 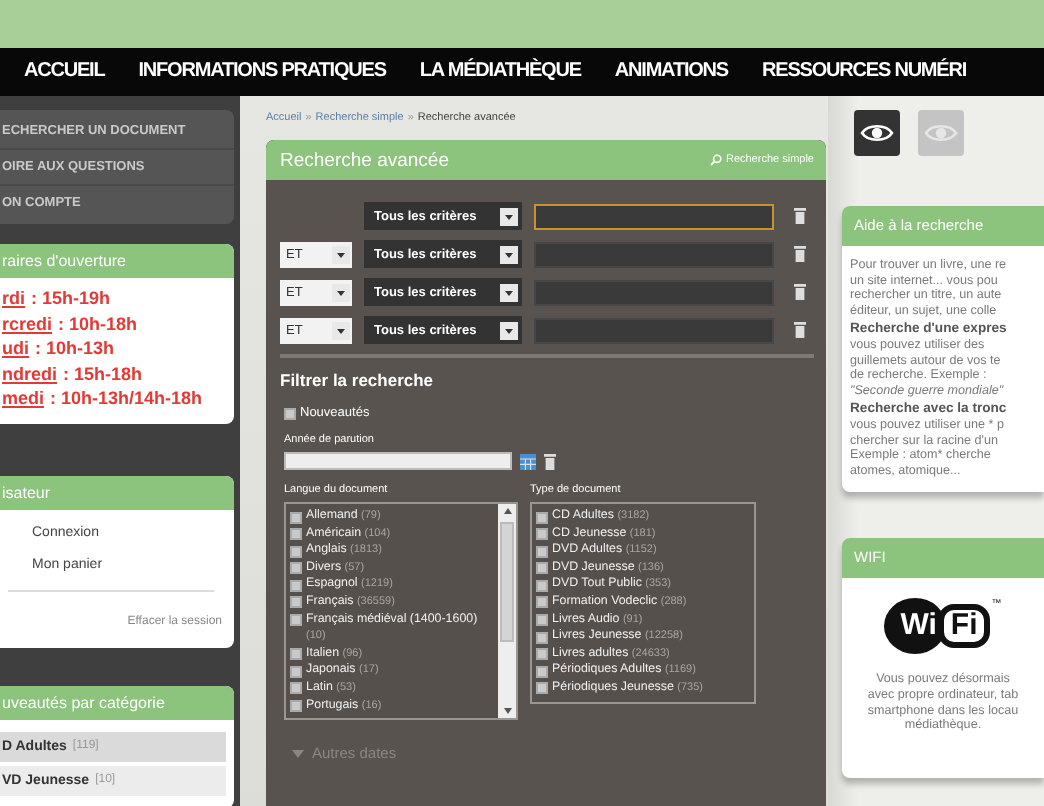 What do you see at coordinates (27, 323) in the screenshot?
I see `day-link: rcredi` at bounding box center [27, 323].